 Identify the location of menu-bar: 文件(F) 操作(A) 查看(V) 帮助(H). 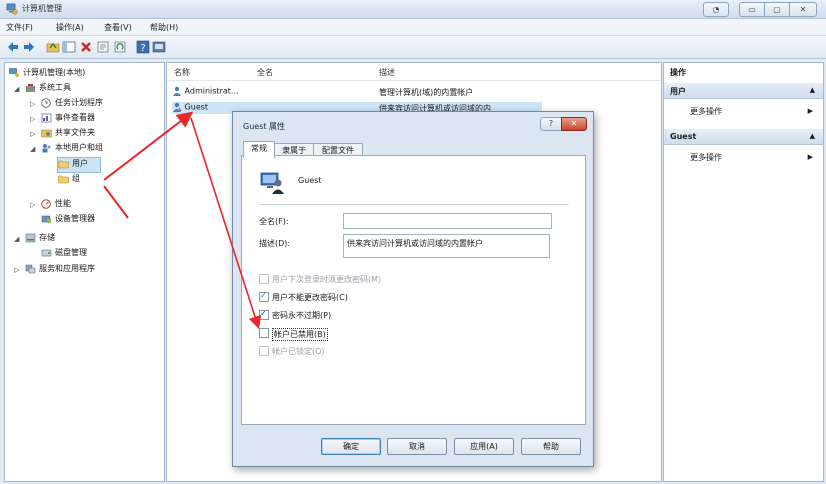
(413, 27).